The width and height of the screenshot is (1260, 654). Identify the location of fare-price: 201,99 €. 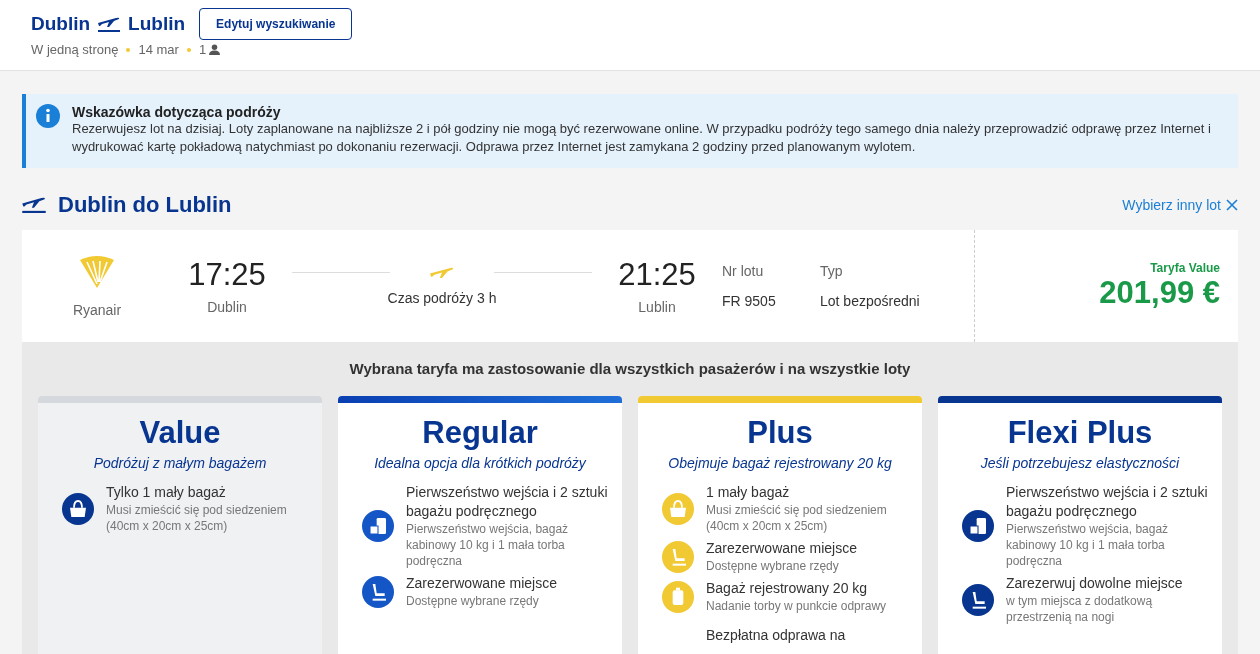
(1159, 293).